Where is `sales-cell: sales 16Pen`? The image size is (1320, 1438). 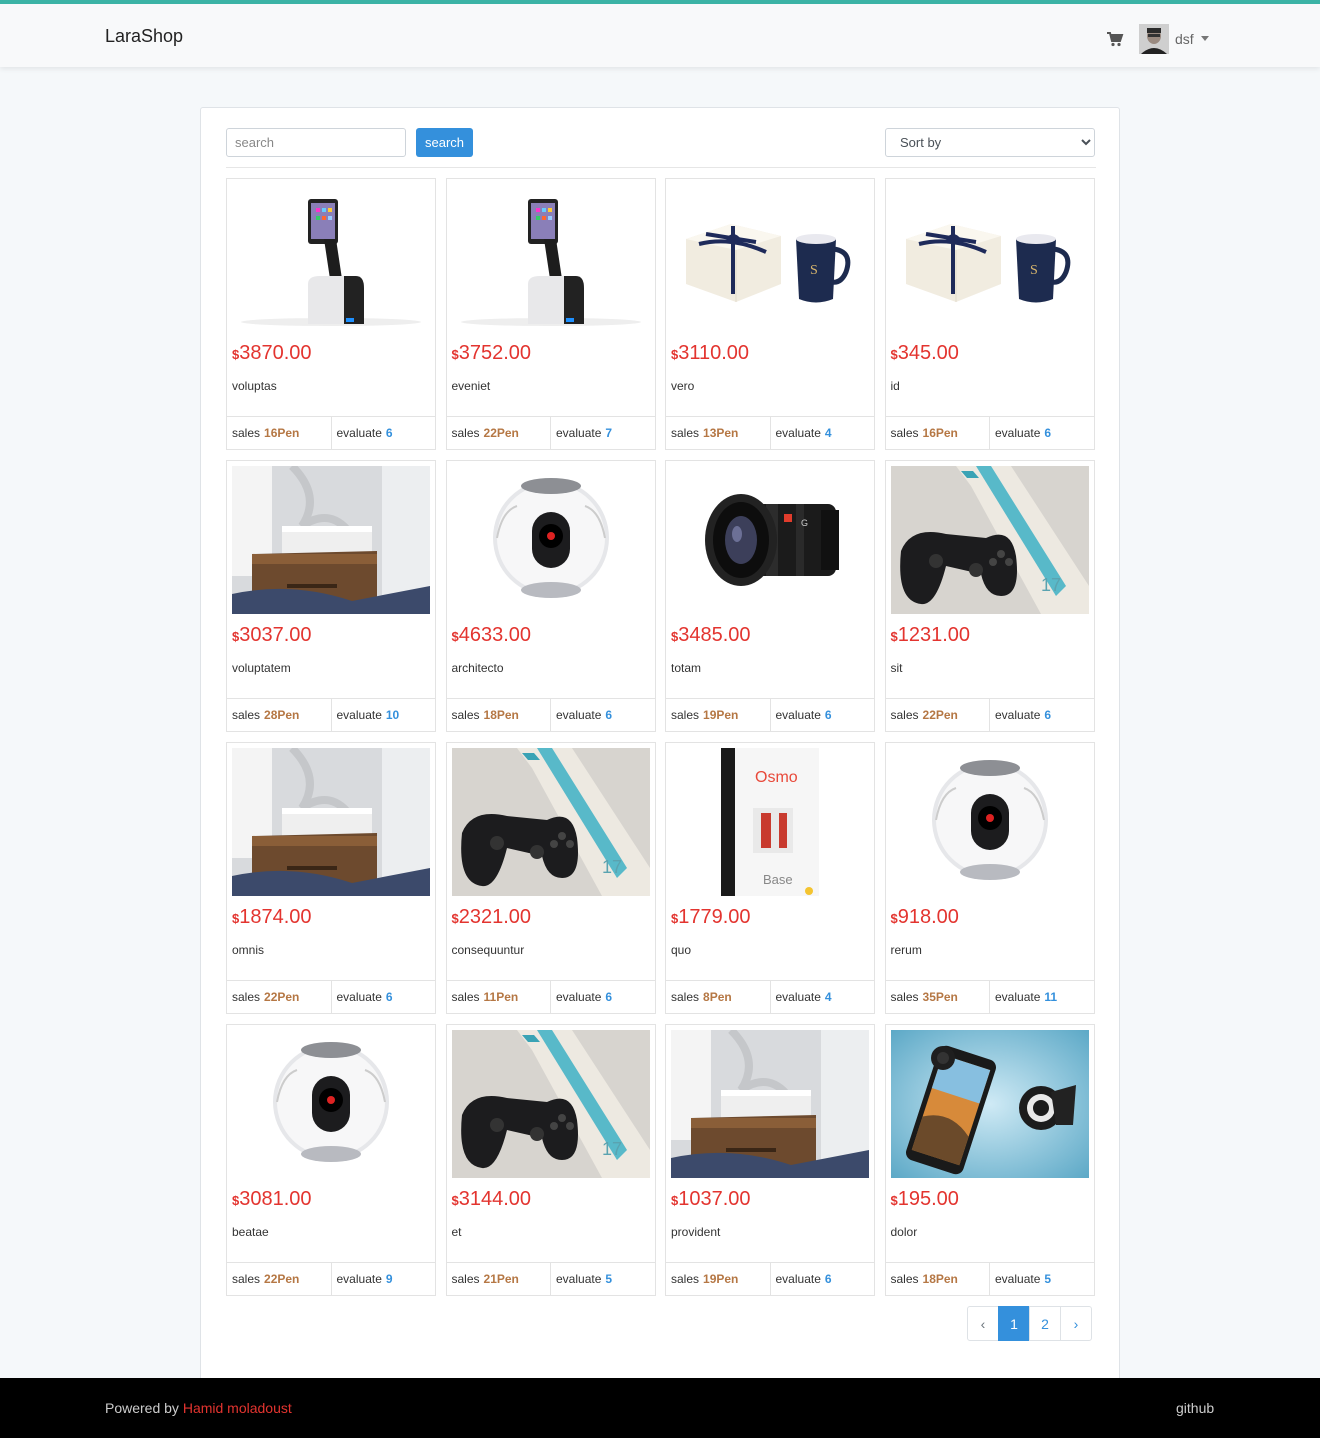
sales-cell: sales 16Pen is located at coordinates (938, 433).